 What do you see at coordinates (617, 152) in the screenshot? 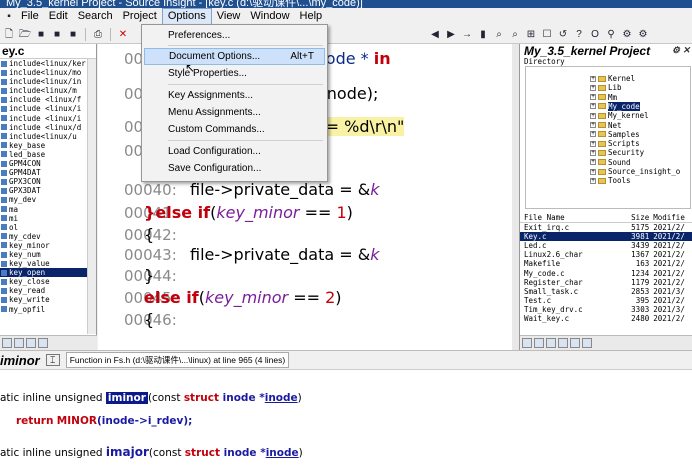
I see `folder-item: + Security` at bounding box center [617, 152].